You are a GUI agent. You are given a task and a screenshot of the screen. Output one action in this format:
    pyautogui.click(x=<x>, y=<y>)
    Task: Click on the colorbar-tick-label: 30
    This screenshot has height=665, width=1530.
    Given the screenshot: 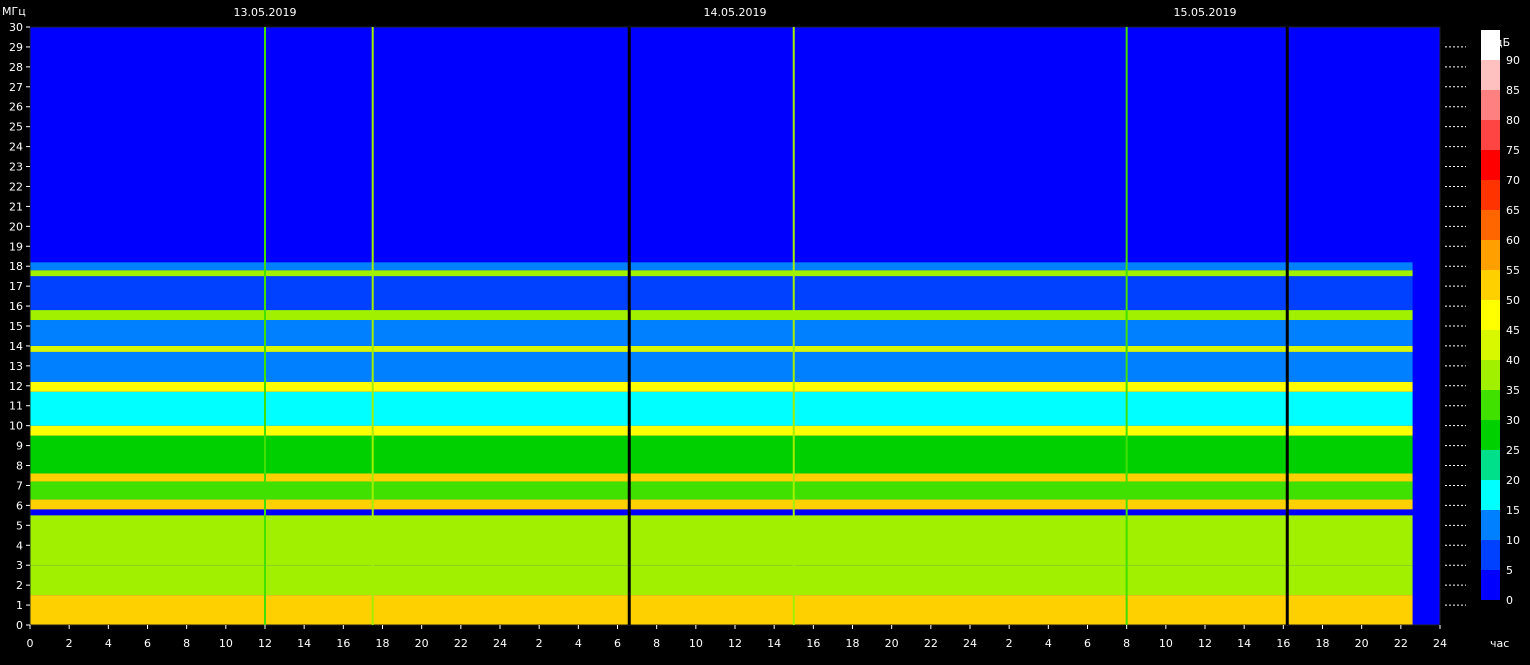 What is the action you would take?
    pyautogui.click(x=1513, y=420)
    